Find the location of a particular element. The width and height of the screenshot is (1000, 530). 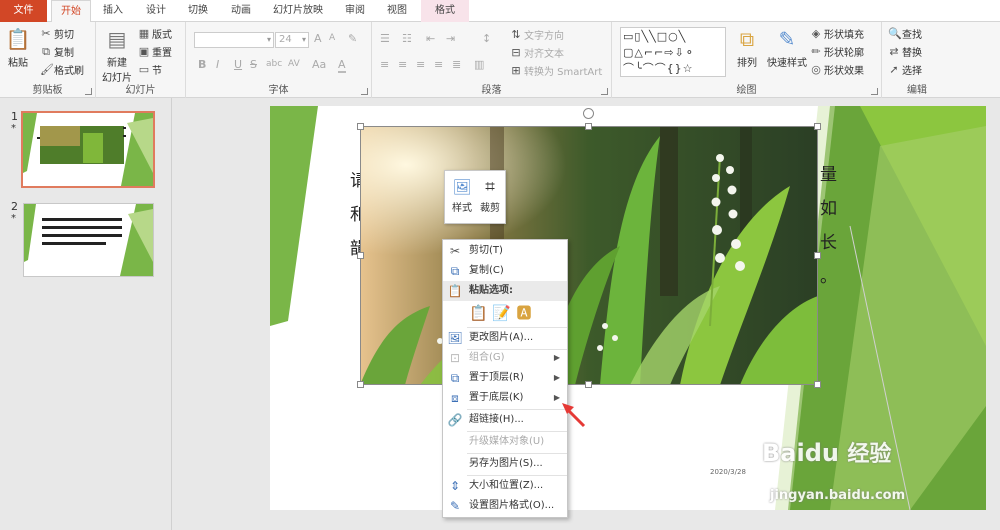

align-right-icon: ≡ is located at coordinates (420, 64).